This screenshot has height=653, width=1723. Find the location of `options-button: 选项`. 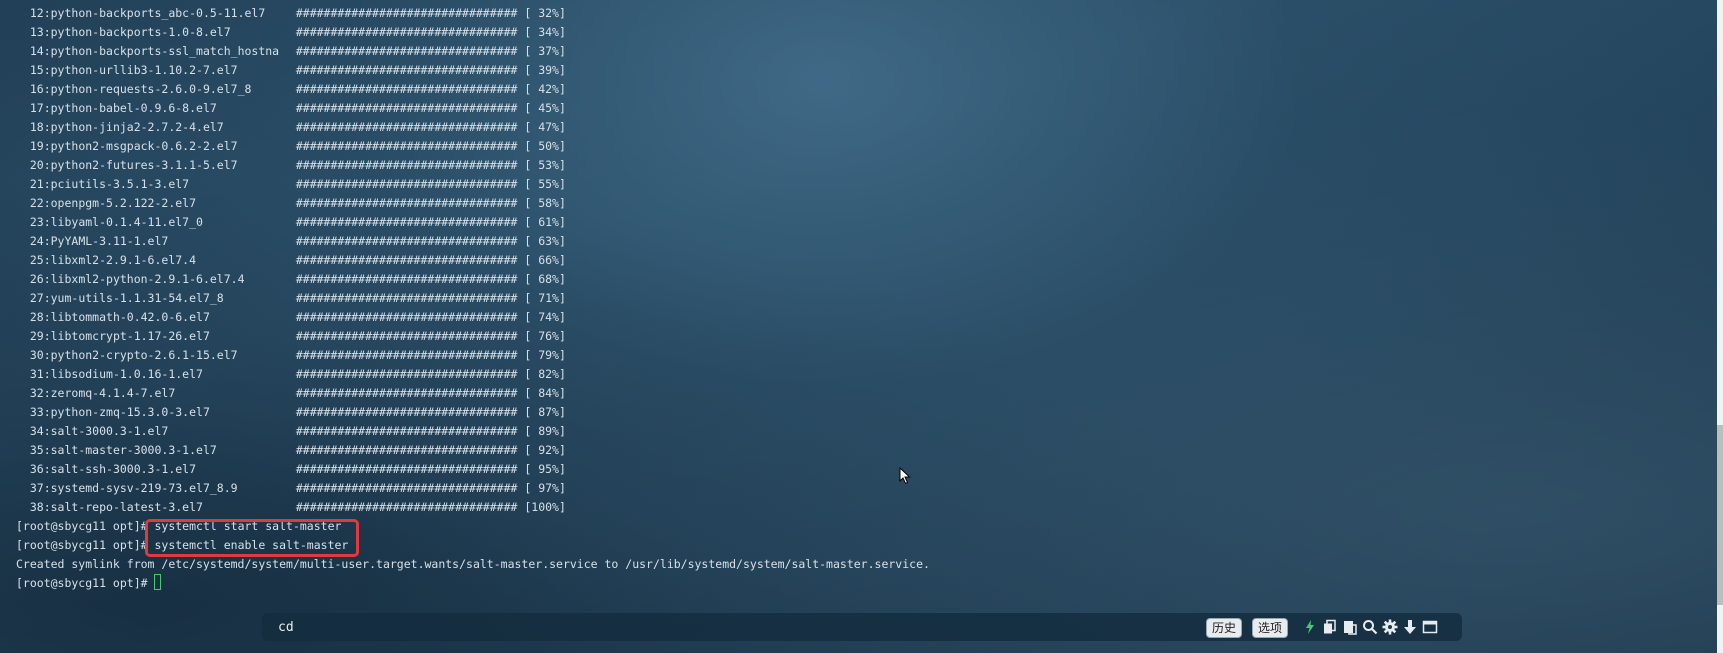

options-button: 选项 is located at coordinates (1270, 628).